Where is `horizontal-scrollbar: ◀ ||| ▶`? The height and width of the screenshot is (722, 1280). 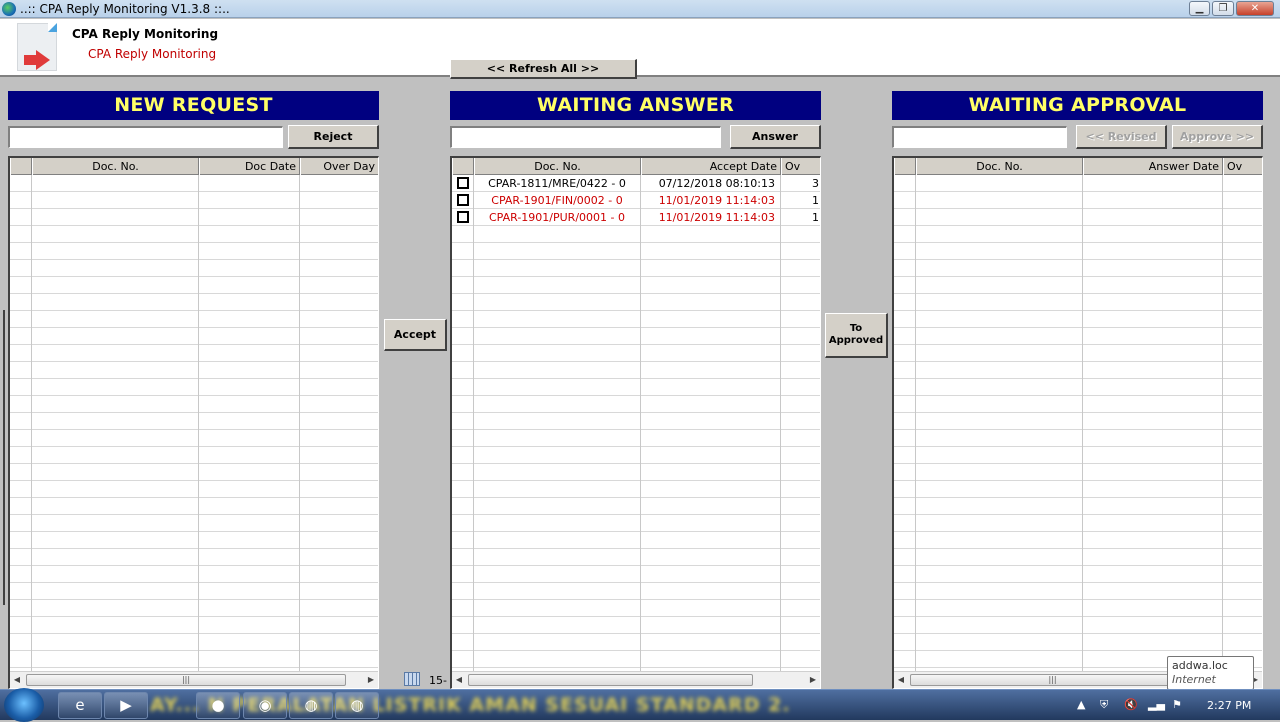
horizontal-scrollbar: ◀ ||| ▶ is located at coordinates (194, 679).